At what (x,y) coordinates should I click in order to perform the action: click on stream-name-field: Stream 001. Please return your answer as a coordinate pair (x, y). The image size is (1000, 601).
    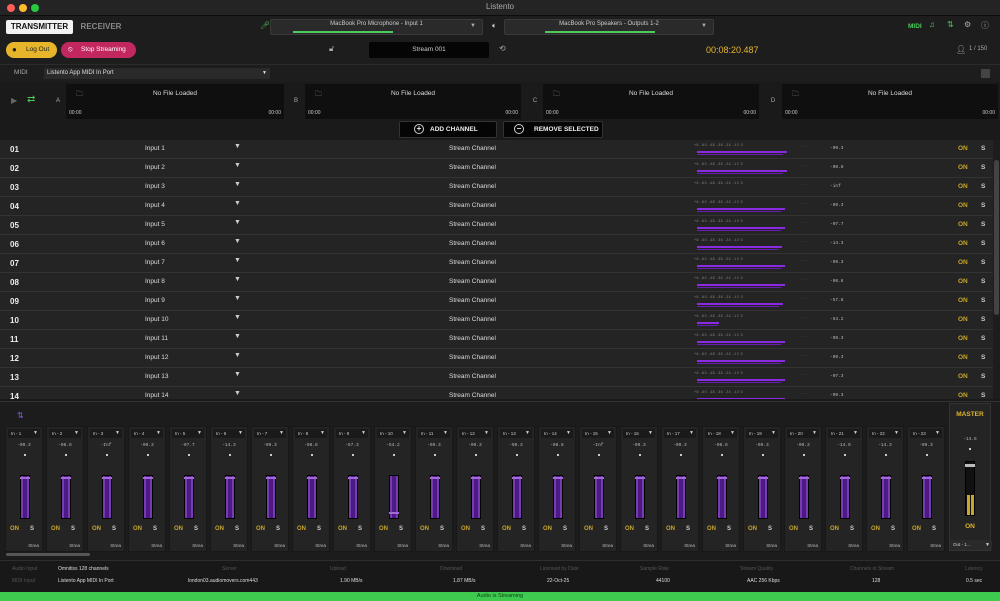
    Looking at the image, I should click on (429, 50).